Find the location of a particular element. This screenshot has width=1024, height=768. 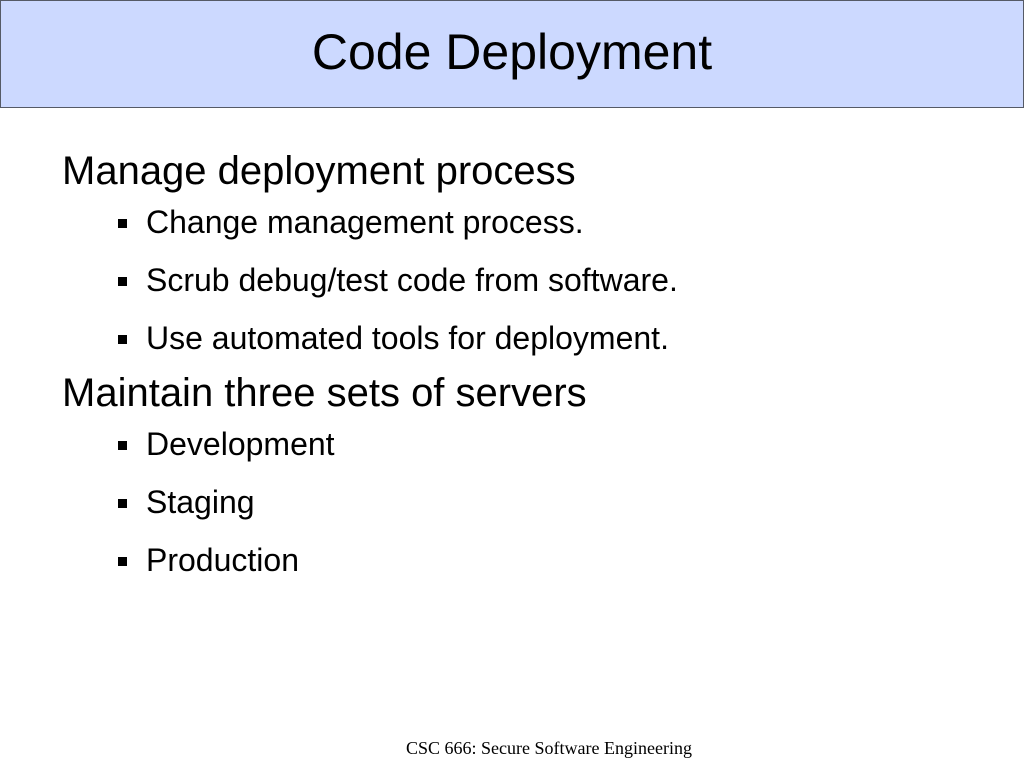

bullet-text: Production is located at coordinates (222, 560).